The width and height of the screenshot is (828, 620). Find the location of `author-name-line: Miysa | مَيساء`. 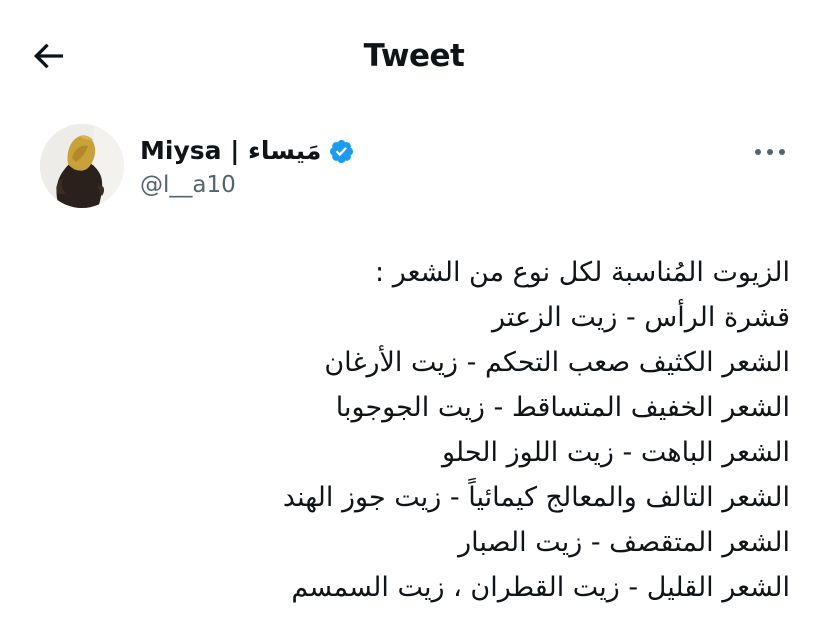

author-name-line: Miysa | مَيساء is located at coordinates (247, 151).